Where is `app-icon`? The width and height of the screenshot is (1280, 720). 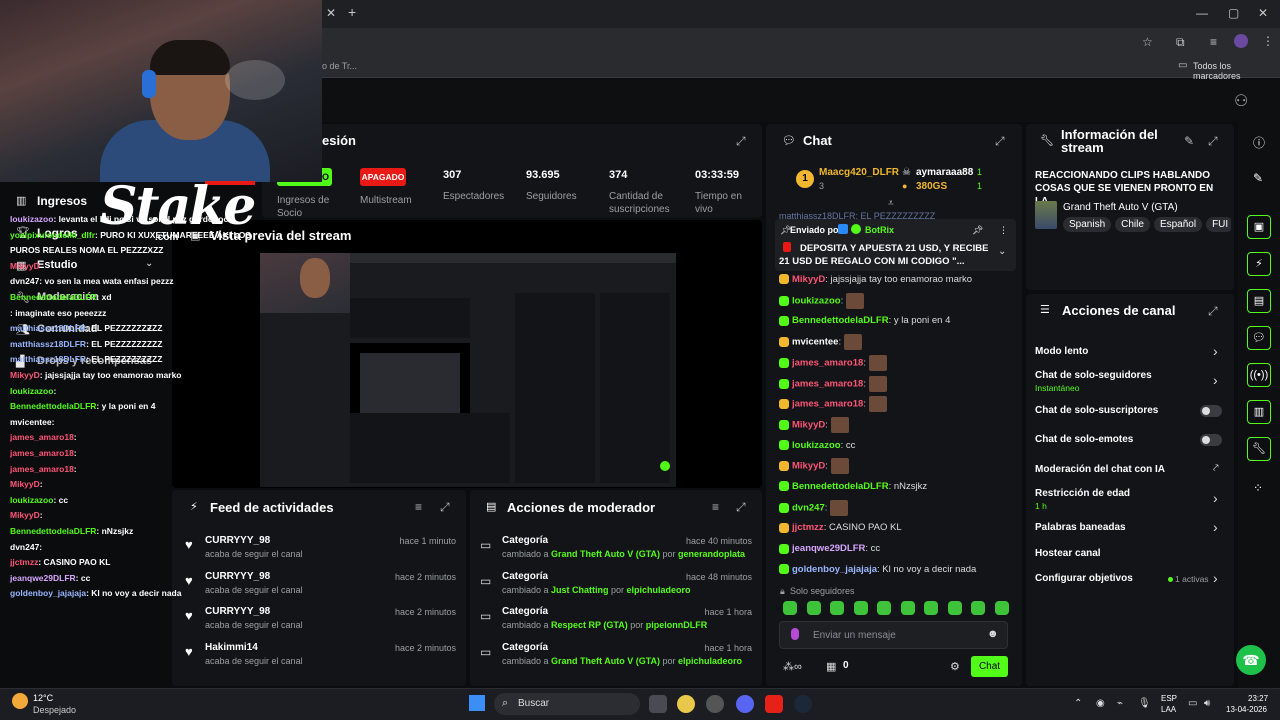
app-icon is located at coordinates (715, 704).